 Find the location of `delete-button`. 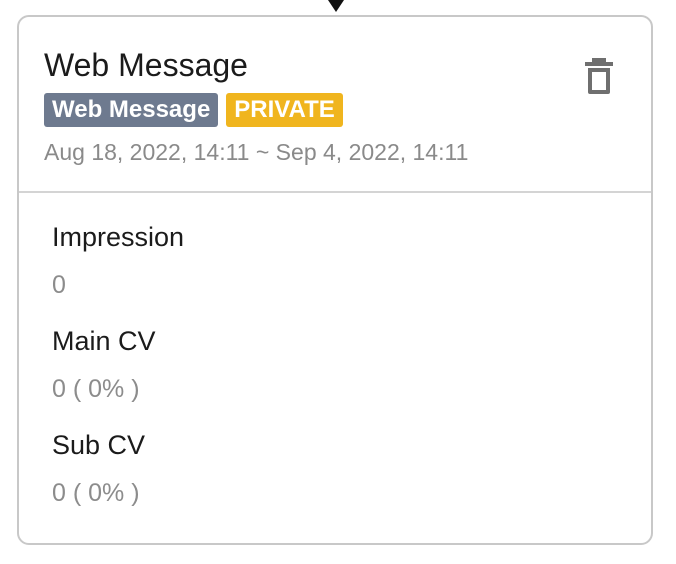

delete-button is located at coordinates (599, 76).